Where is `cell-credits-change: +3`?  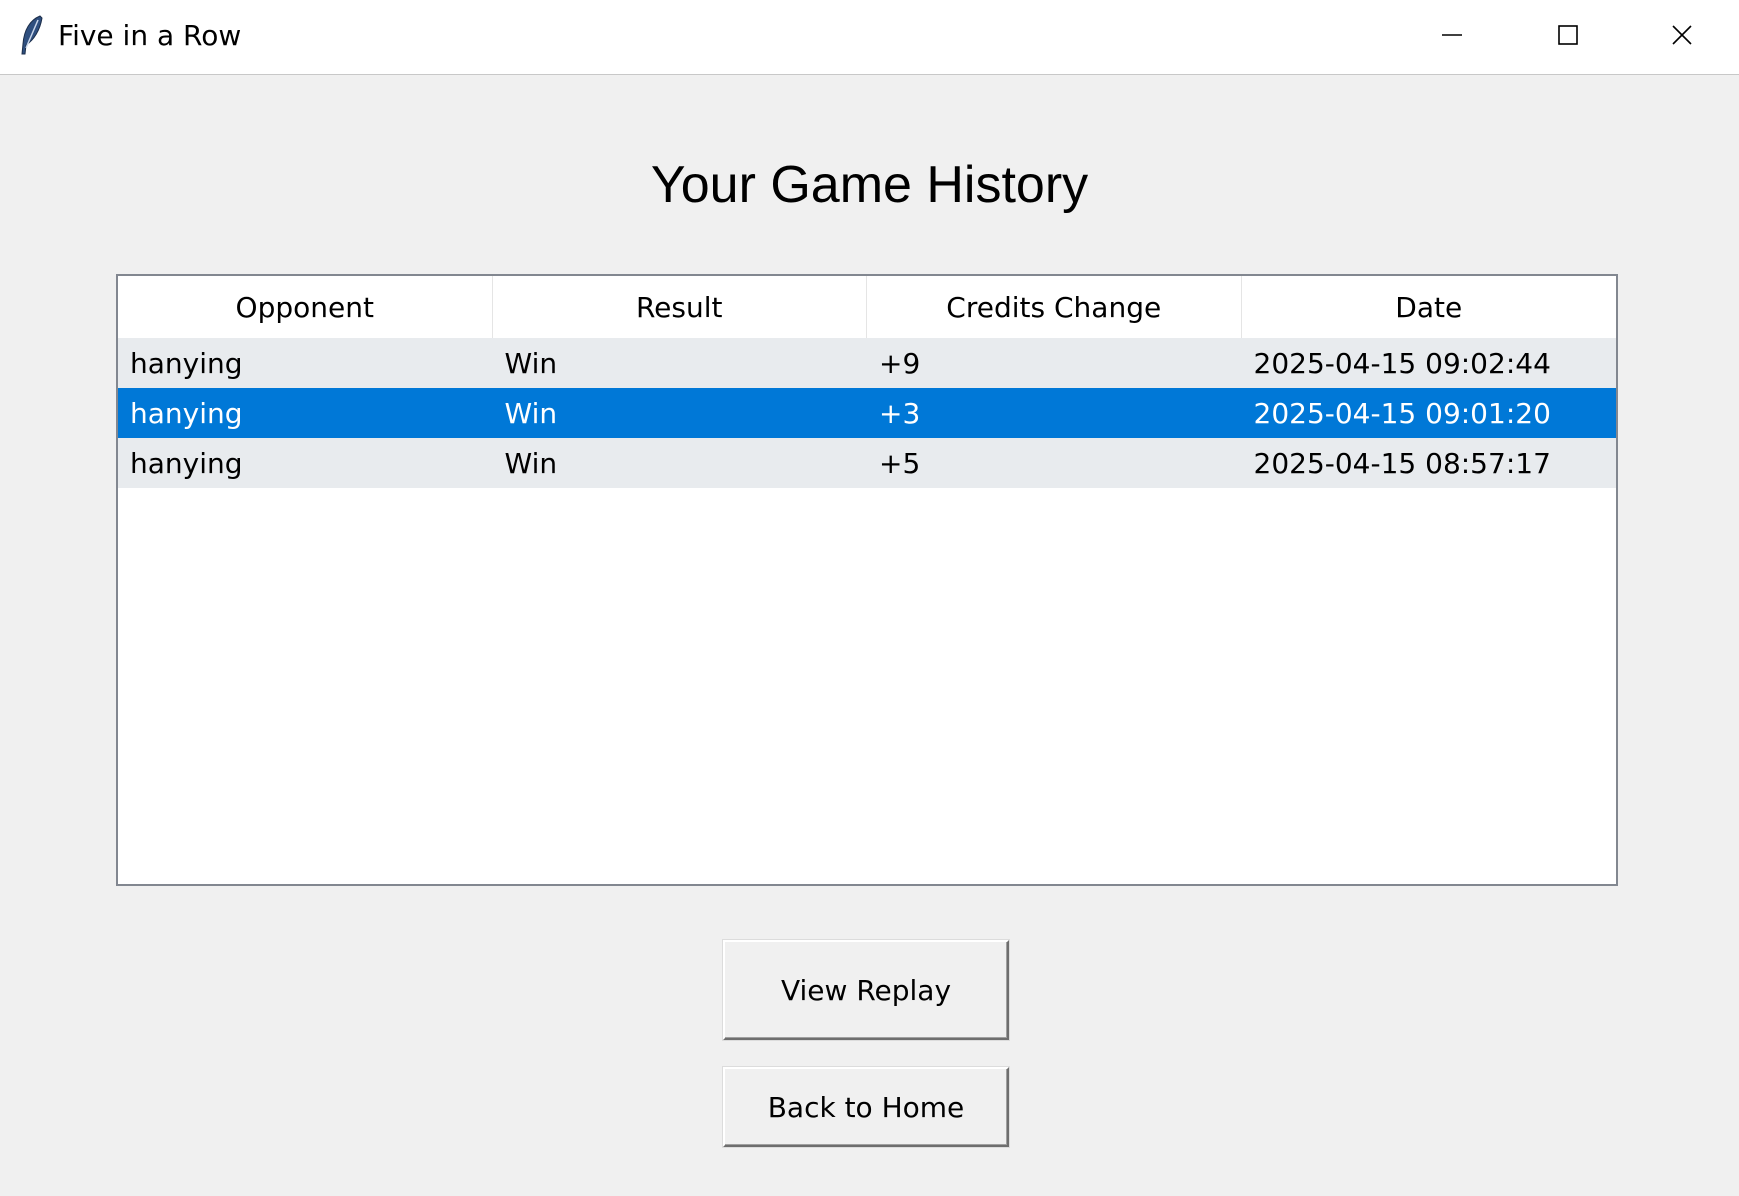
cell-credits-change: +3 is located at coordinates (900, 413).